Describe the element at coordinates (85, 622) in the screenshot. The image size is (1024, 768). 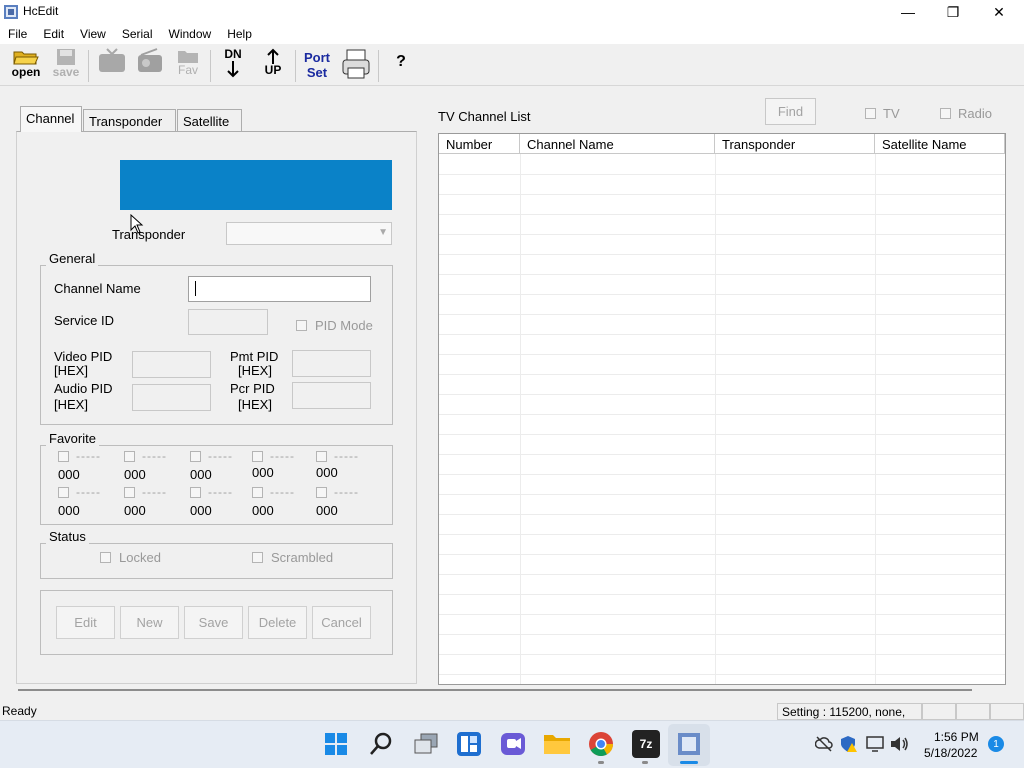
I see `edit-button: Edit` at that location.